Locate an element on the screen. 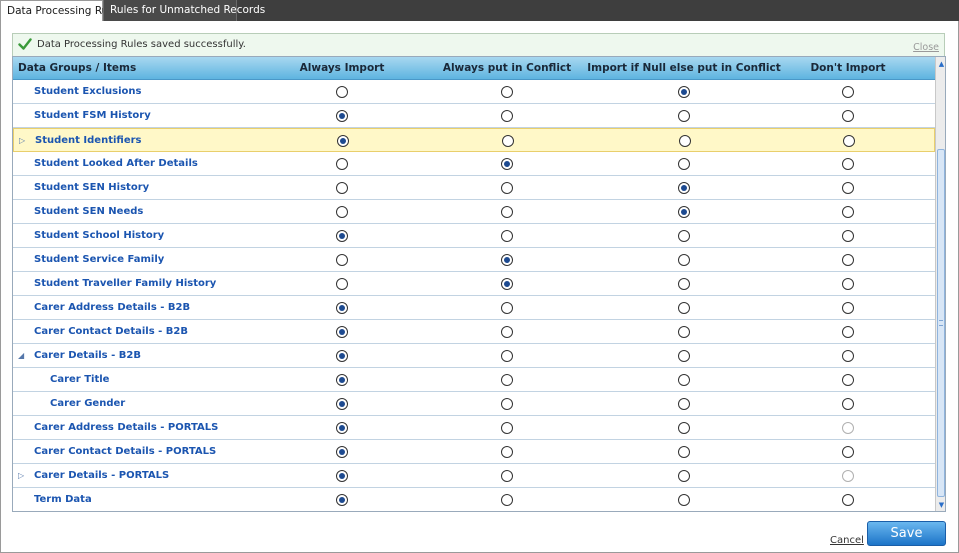 The width and height of the screenshot is (959, 553). save-button: Save is located at coordinates (906, 533).